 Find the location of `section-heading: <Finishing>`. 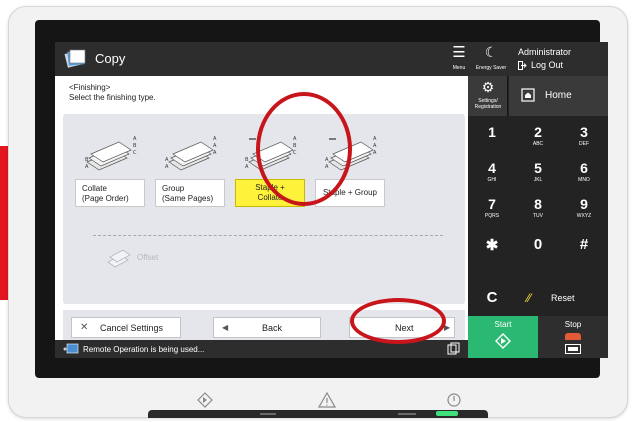

section-heading: <Finishing> is located at coordinates (90, 87).